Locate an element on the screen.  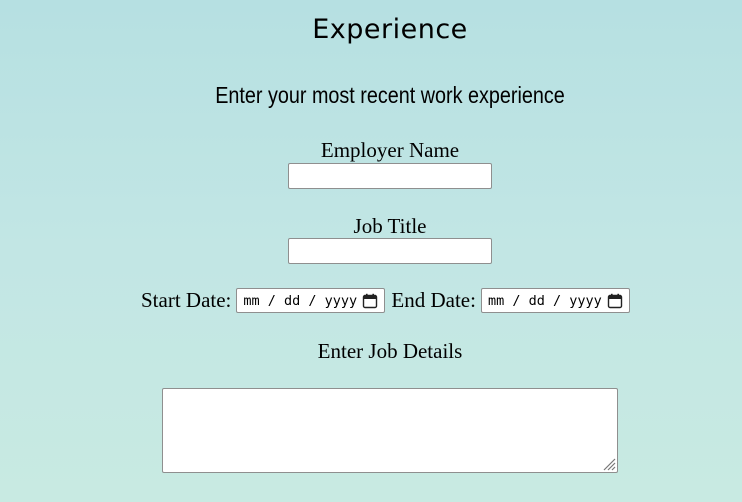
end-date-label: End Date: is located at coordinates (433, 300).